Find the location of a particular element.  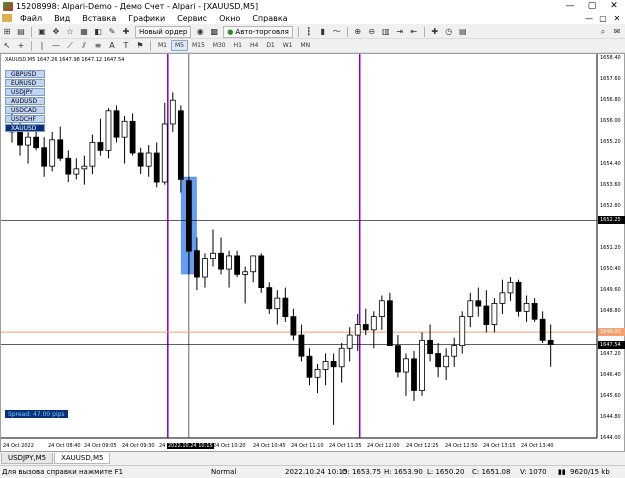

menu-view: Вид is located at coordinates (62, 18).